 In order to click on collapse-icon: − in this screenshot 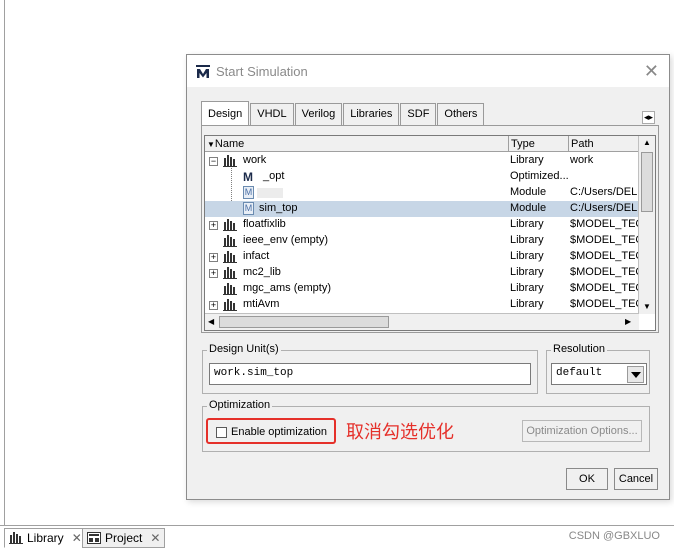, I will do `click(213, 161)`.